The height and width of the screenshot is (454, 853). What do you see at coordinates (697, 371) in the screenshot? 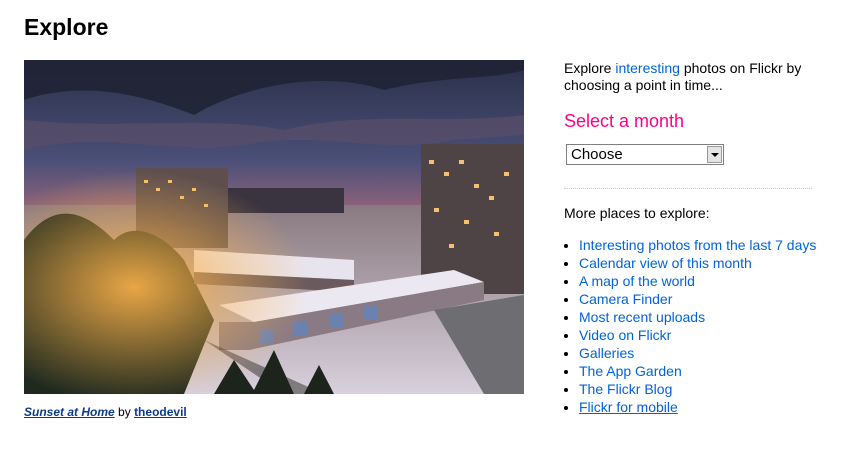
I see `list-item: The App Garden` at bounding box center [697, 371].